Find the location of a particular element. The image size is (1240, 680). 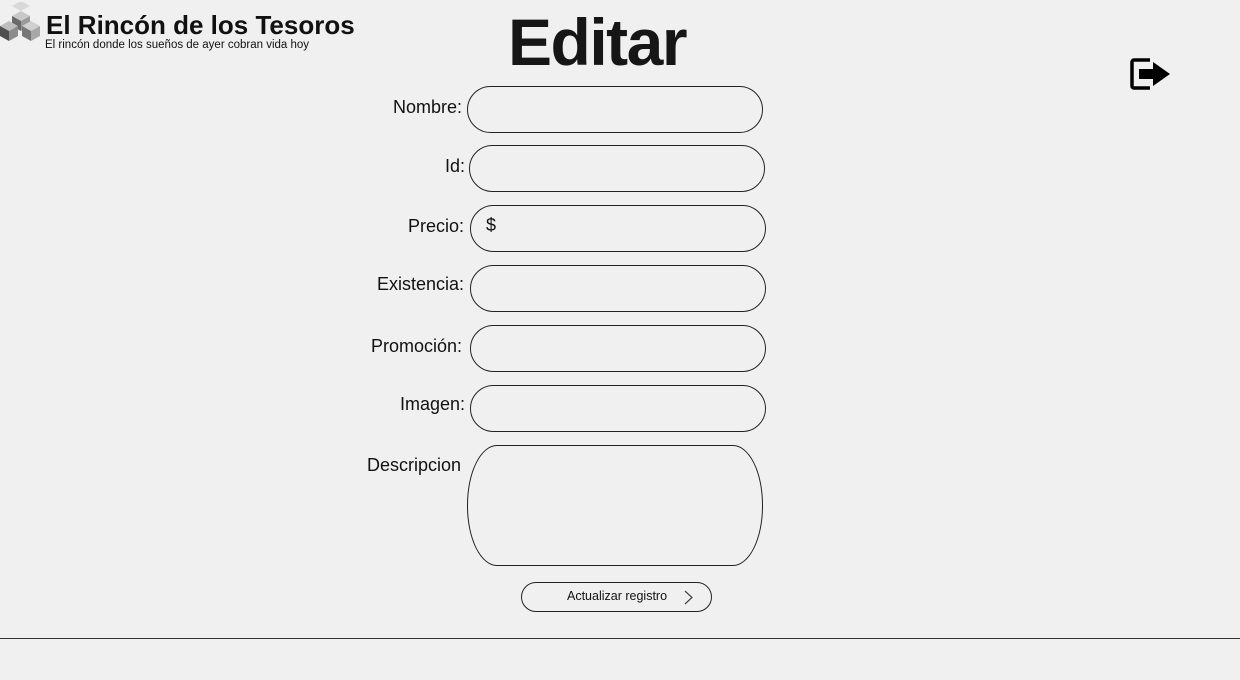

brand-title: El Rincón de los Tesoros is located at coordinates (200, 25).